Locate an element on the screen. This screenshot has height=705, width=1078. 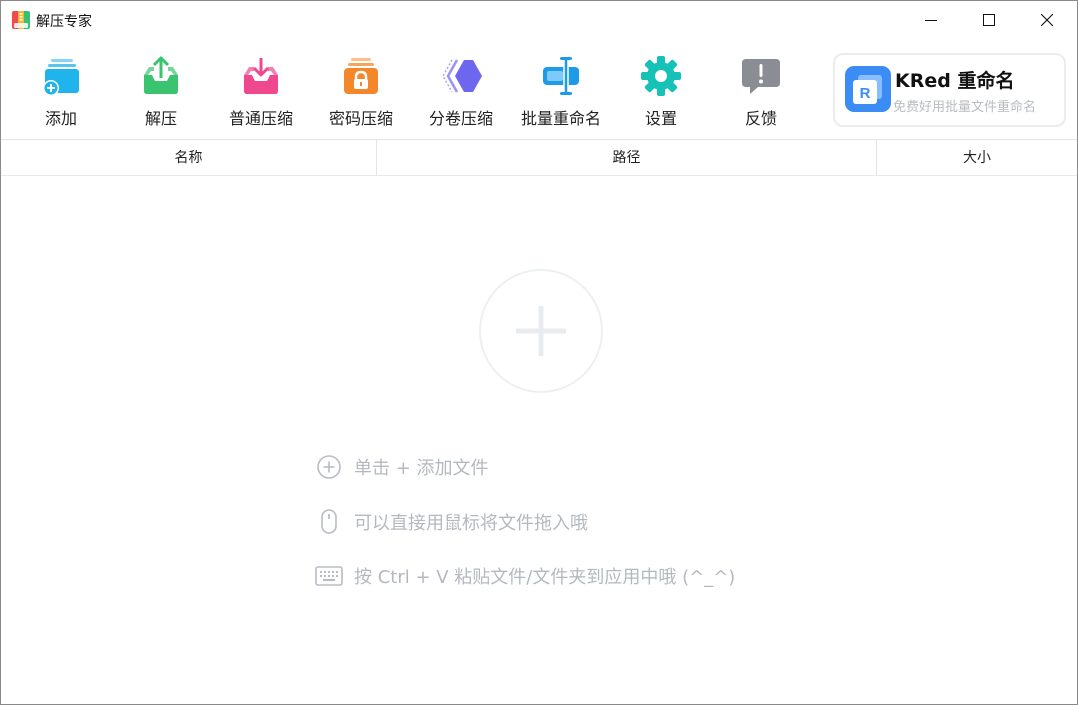
close-button is located at coordinates (1047, 20).